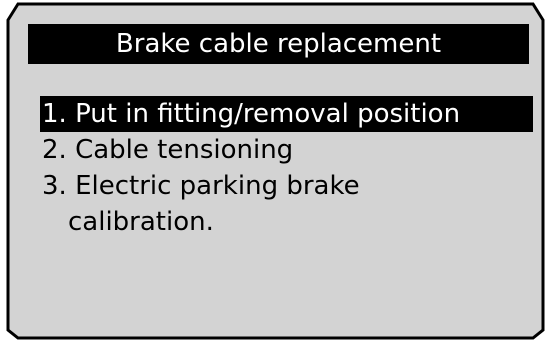 The image size is (551, 341). I want to click on menu-item-calibration-continuation: calibration., so click(141, 222).